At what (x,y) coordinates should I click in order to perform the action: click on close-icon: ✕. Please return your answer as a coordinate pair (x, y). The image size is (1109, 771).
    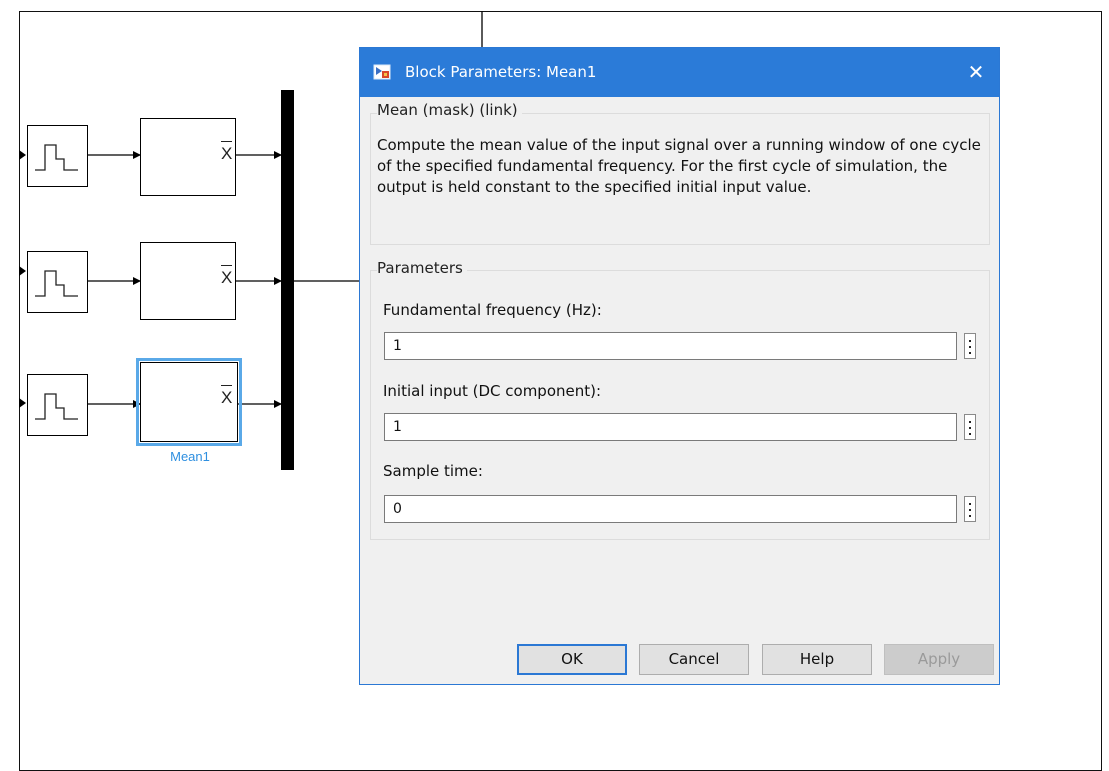
    Looking at the image, I should click on (976, 72).